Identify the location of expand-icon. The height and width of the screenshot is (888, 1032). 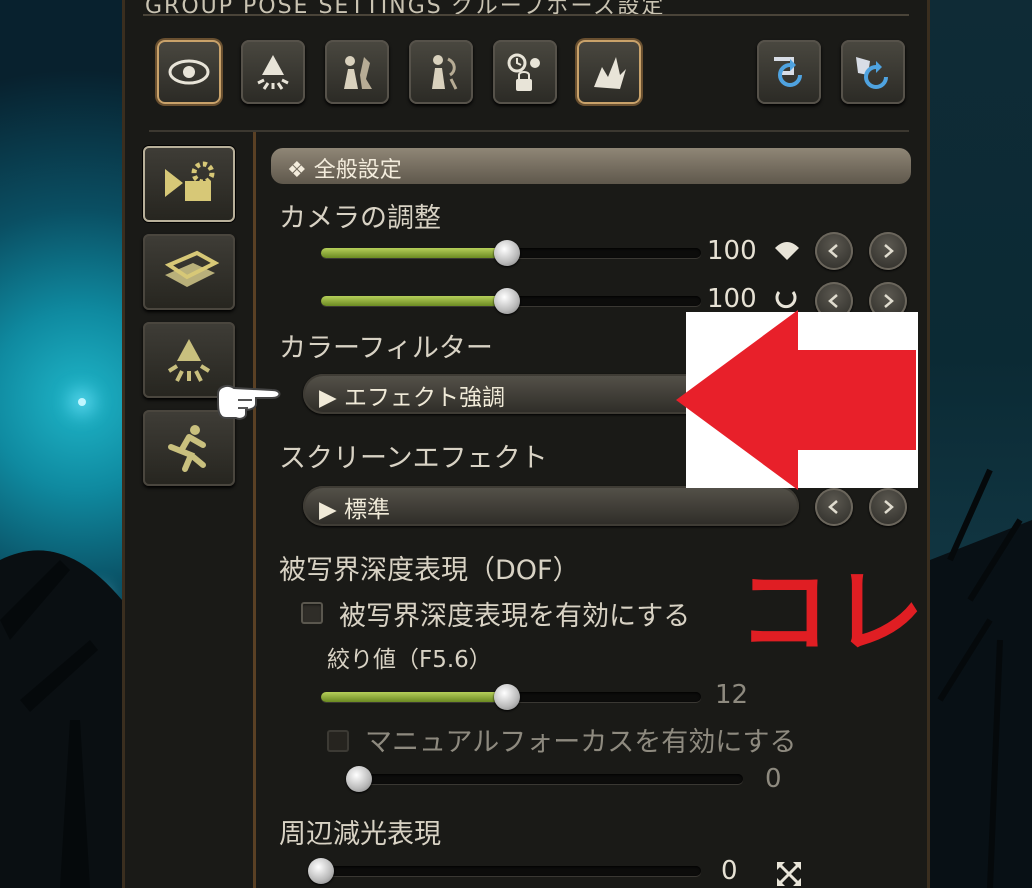
(789, 874).